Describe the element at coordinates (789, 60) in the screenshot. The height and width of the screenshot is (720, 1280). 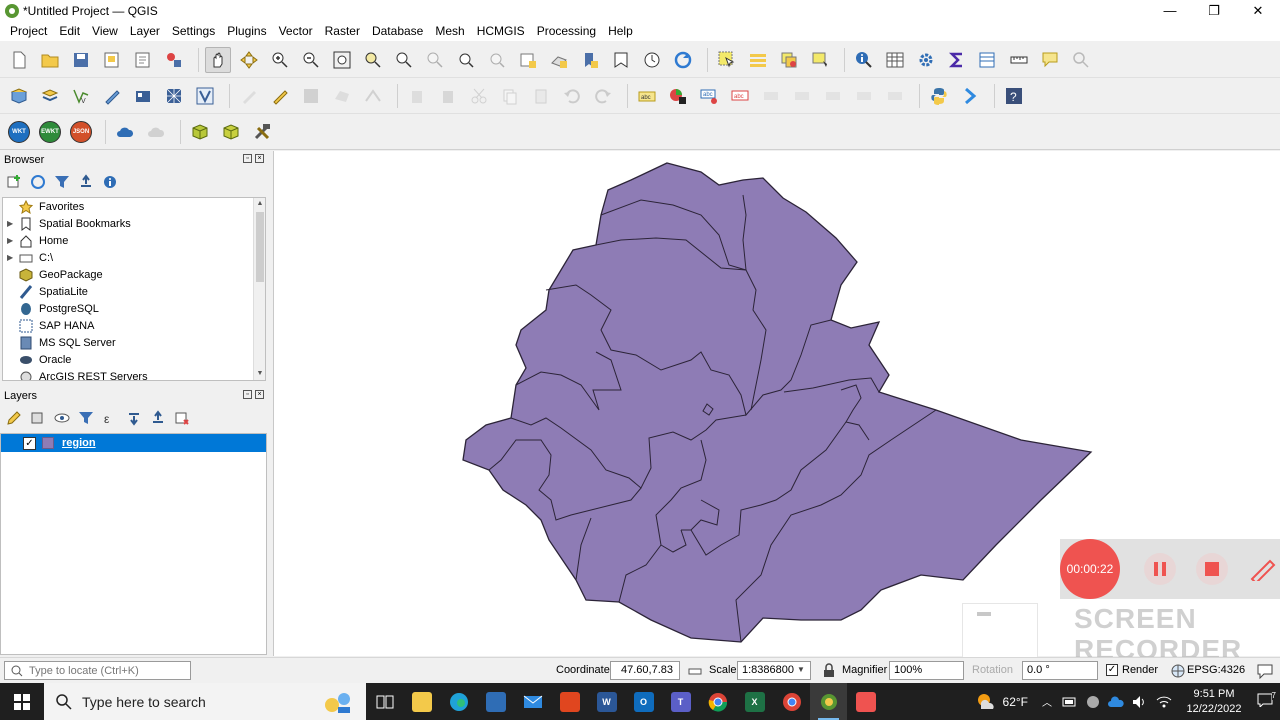
I see `deselect-features-button` at that location.